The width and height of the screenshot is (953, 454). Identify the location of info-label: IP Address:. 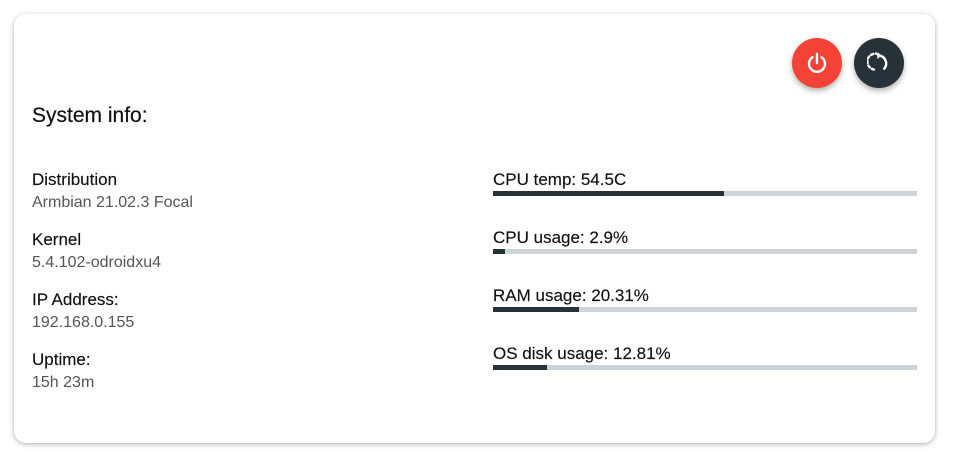
(75, 299).